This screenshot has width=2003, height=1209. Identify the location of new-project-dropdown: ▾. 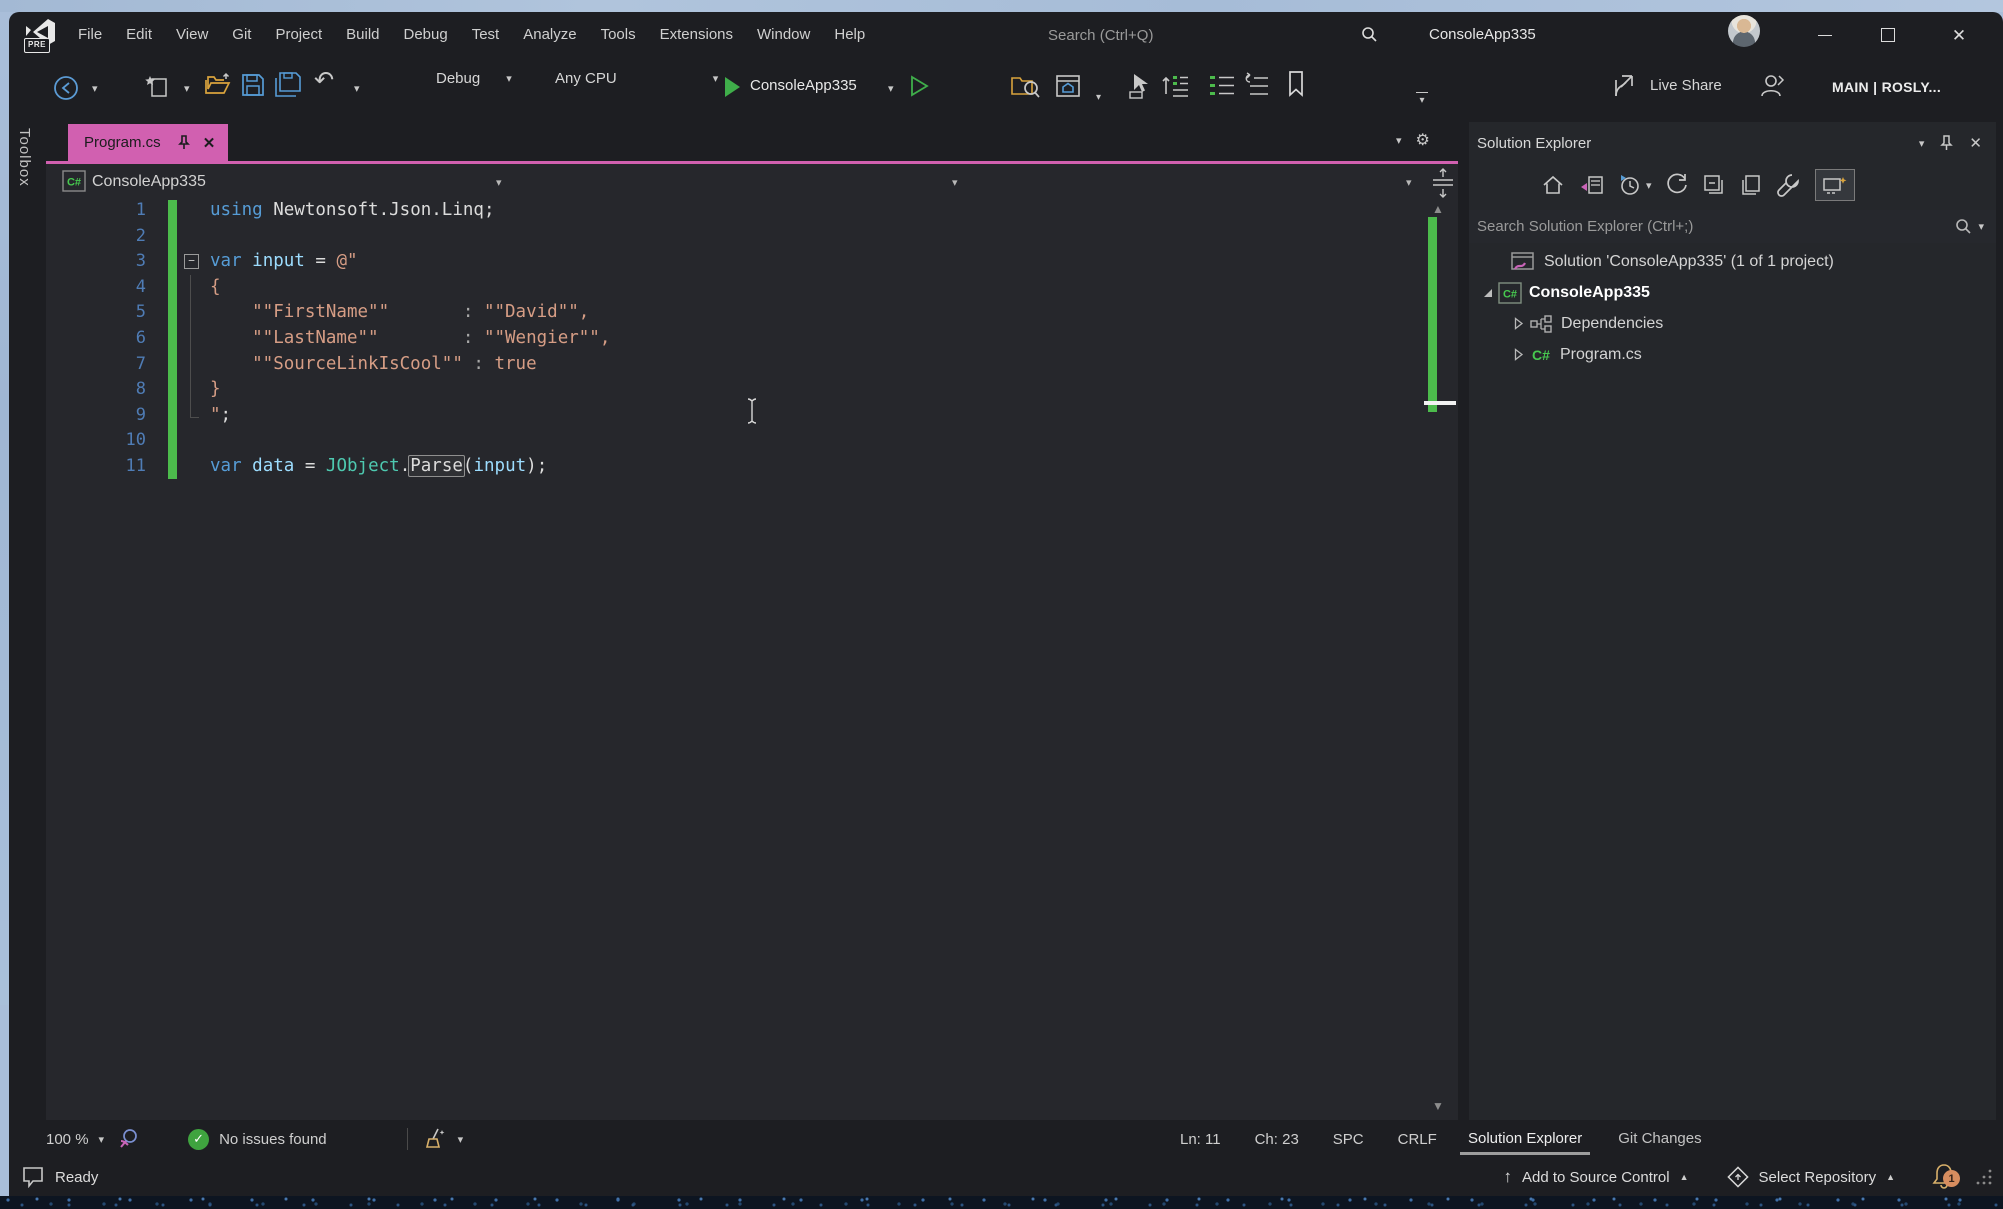
(187, 88).